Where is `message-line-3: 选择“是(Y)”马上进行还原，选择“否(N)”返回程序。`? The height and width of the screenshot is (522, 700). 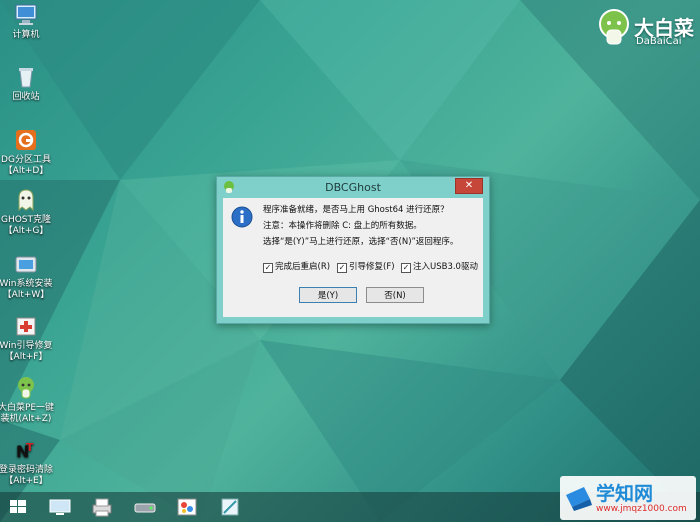
message-line-3: 选择“是(Y)”马上进行还原，选择“否(N)”返回程序。 is located at coordinates (361, 242).